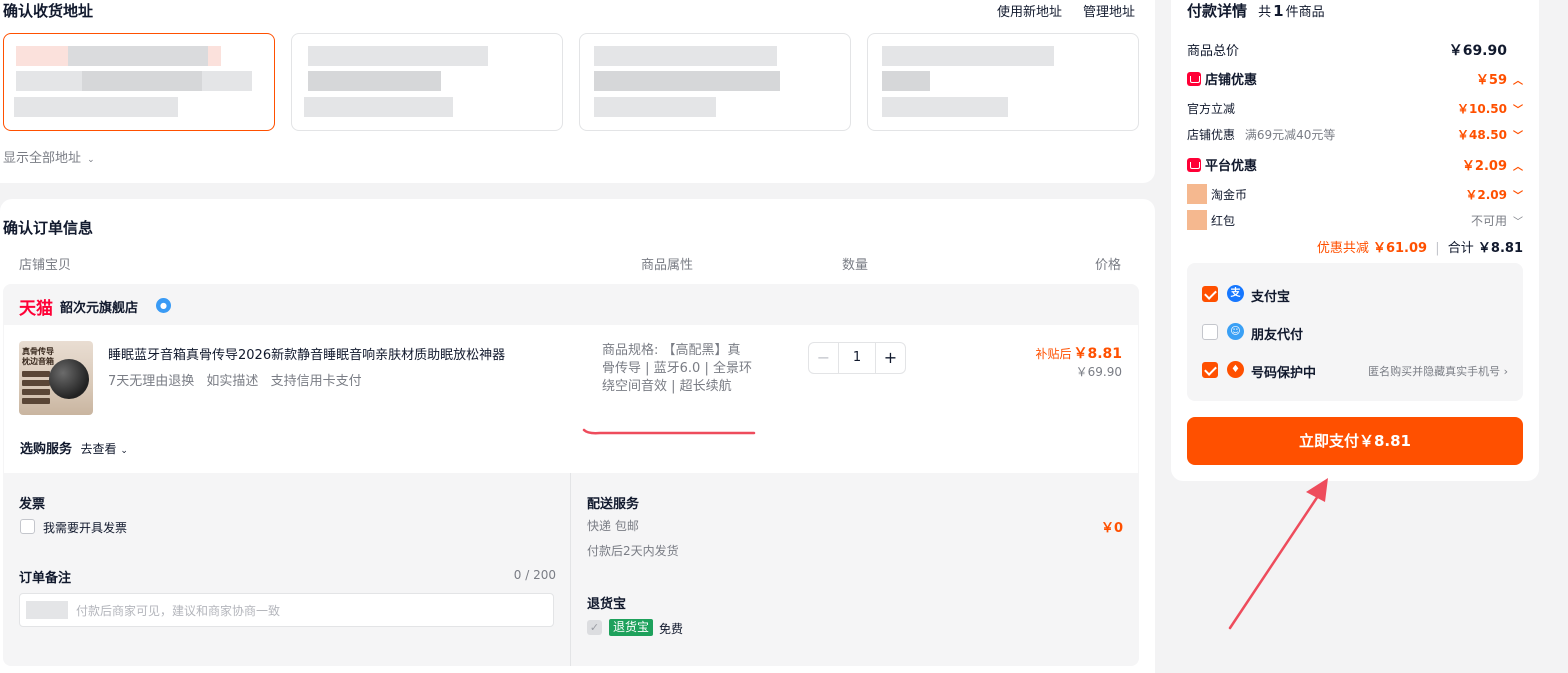  Describe the element at coordinates (1482, 135) in the screenshot. I see `shop-coupon-amount: ￥48.50` at that location.